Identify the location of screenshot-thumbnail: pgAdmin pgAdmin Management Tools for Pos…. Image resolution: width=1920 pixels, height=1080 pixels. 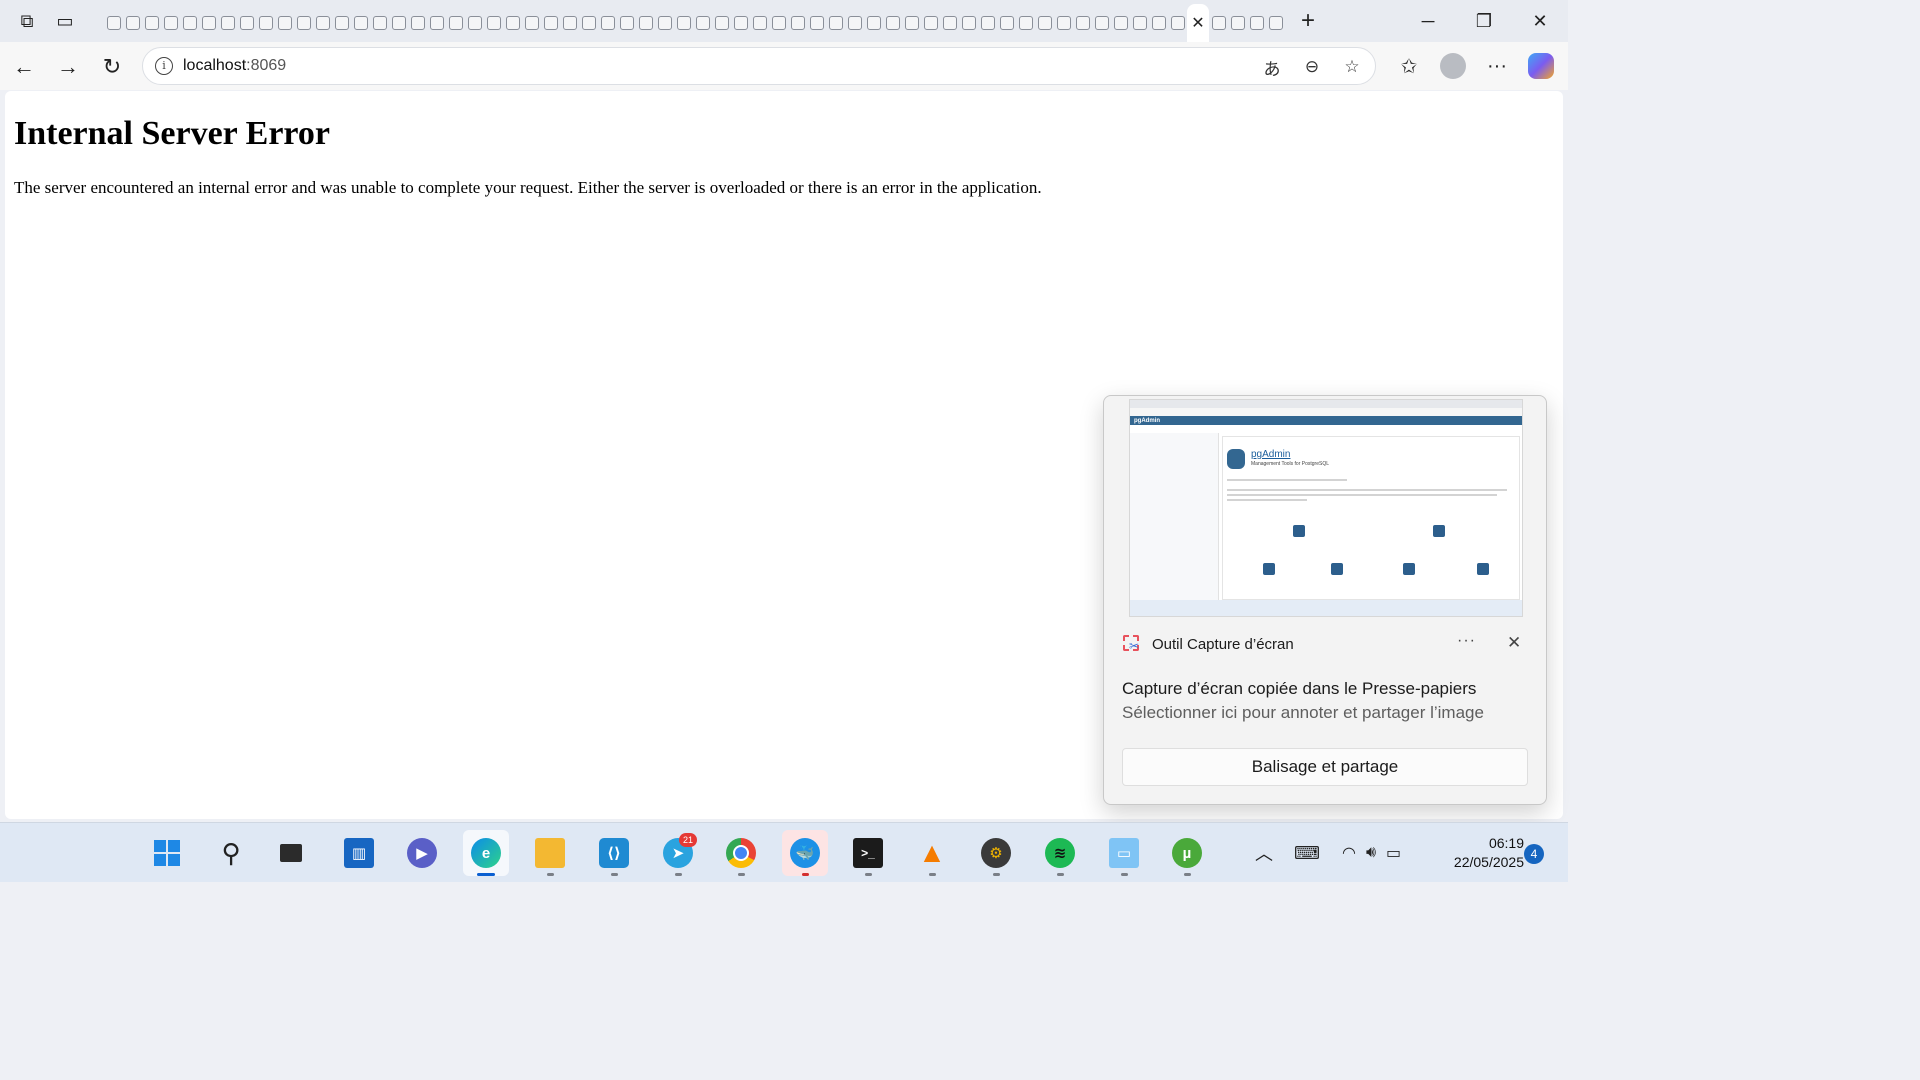
(1326, 508).